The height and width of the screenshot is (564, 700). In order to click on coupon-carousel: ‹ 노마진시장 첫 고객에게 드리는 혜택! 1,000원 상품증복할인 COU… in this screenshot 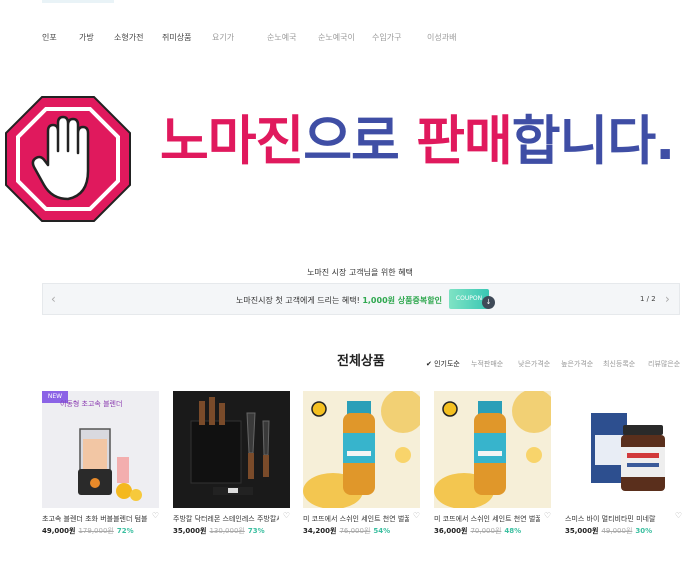, I will do `click(361, 299)`.